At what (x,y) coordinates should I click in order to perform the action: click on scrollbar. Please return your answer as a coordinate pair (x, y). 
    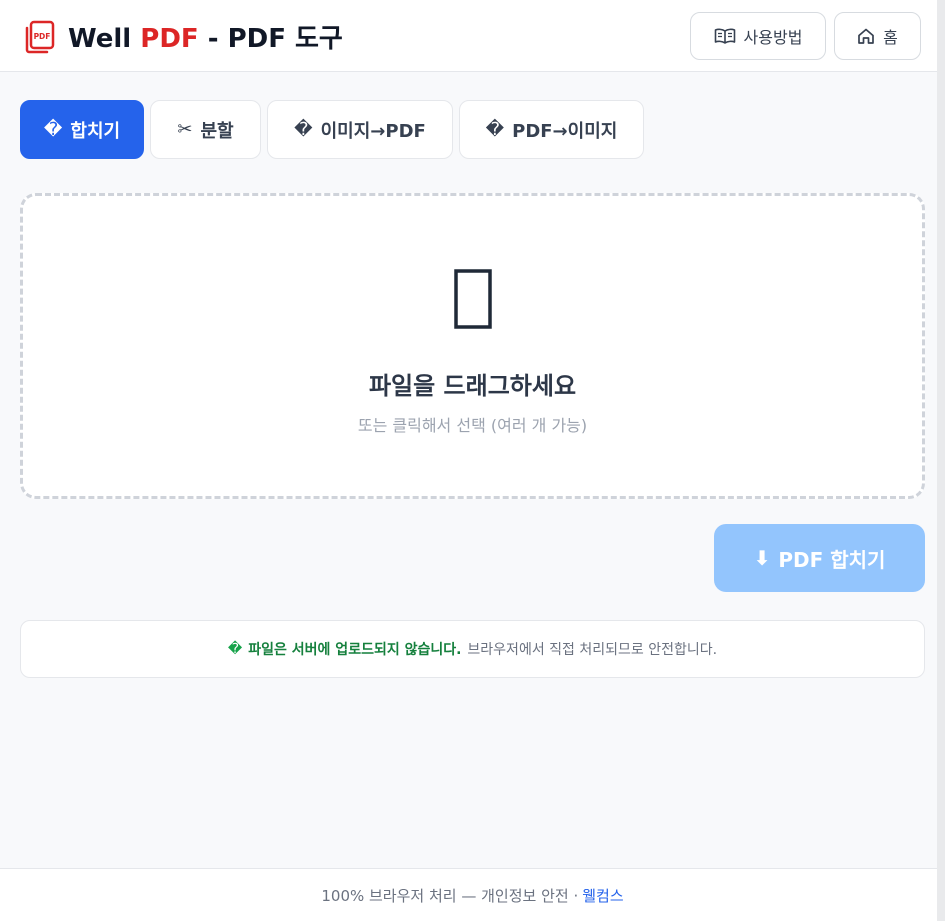
    Looking at the image, I should click on (941, 460).